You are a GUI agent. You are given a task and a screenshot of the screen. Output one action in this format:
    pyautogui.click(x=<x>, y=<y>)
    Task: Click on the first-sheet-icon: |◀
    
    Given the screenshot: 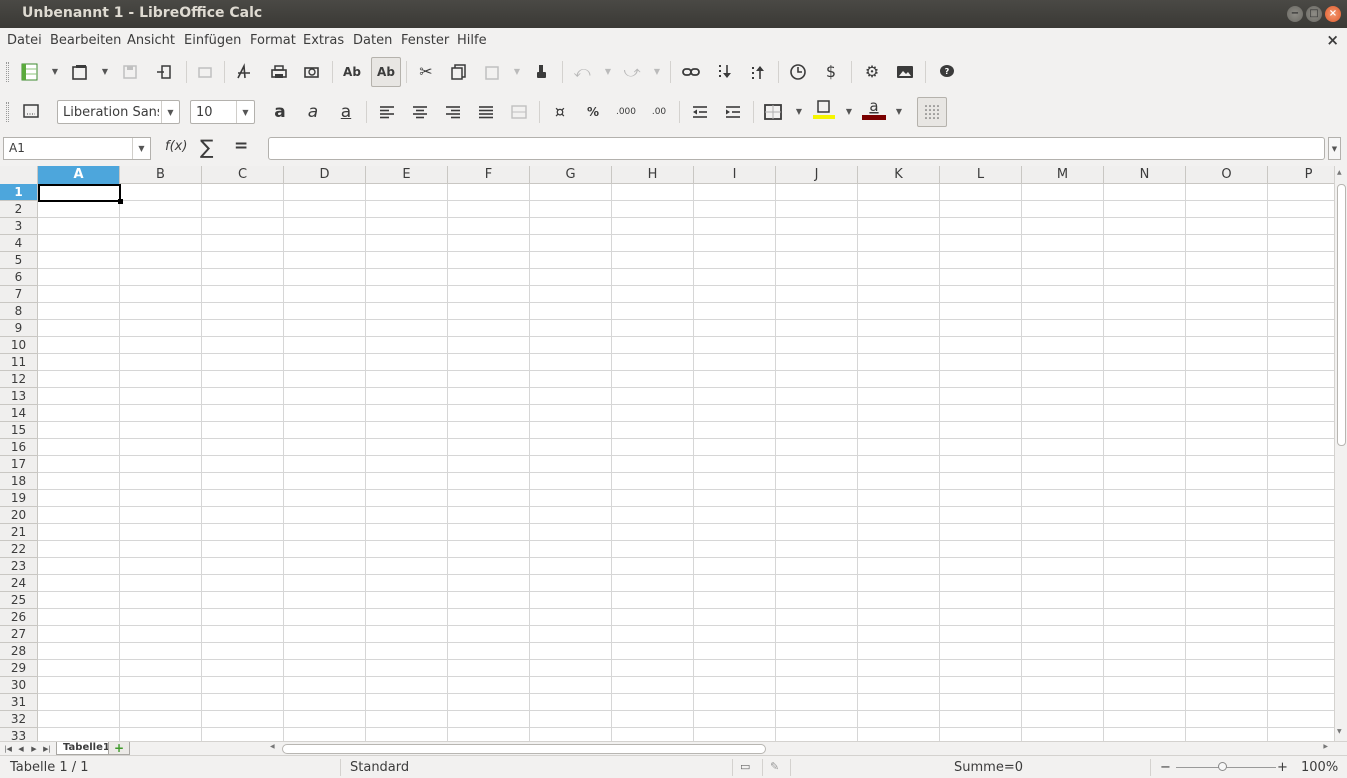 What is the action you would take?
    pyautogui.click(x=8, y=748)
    